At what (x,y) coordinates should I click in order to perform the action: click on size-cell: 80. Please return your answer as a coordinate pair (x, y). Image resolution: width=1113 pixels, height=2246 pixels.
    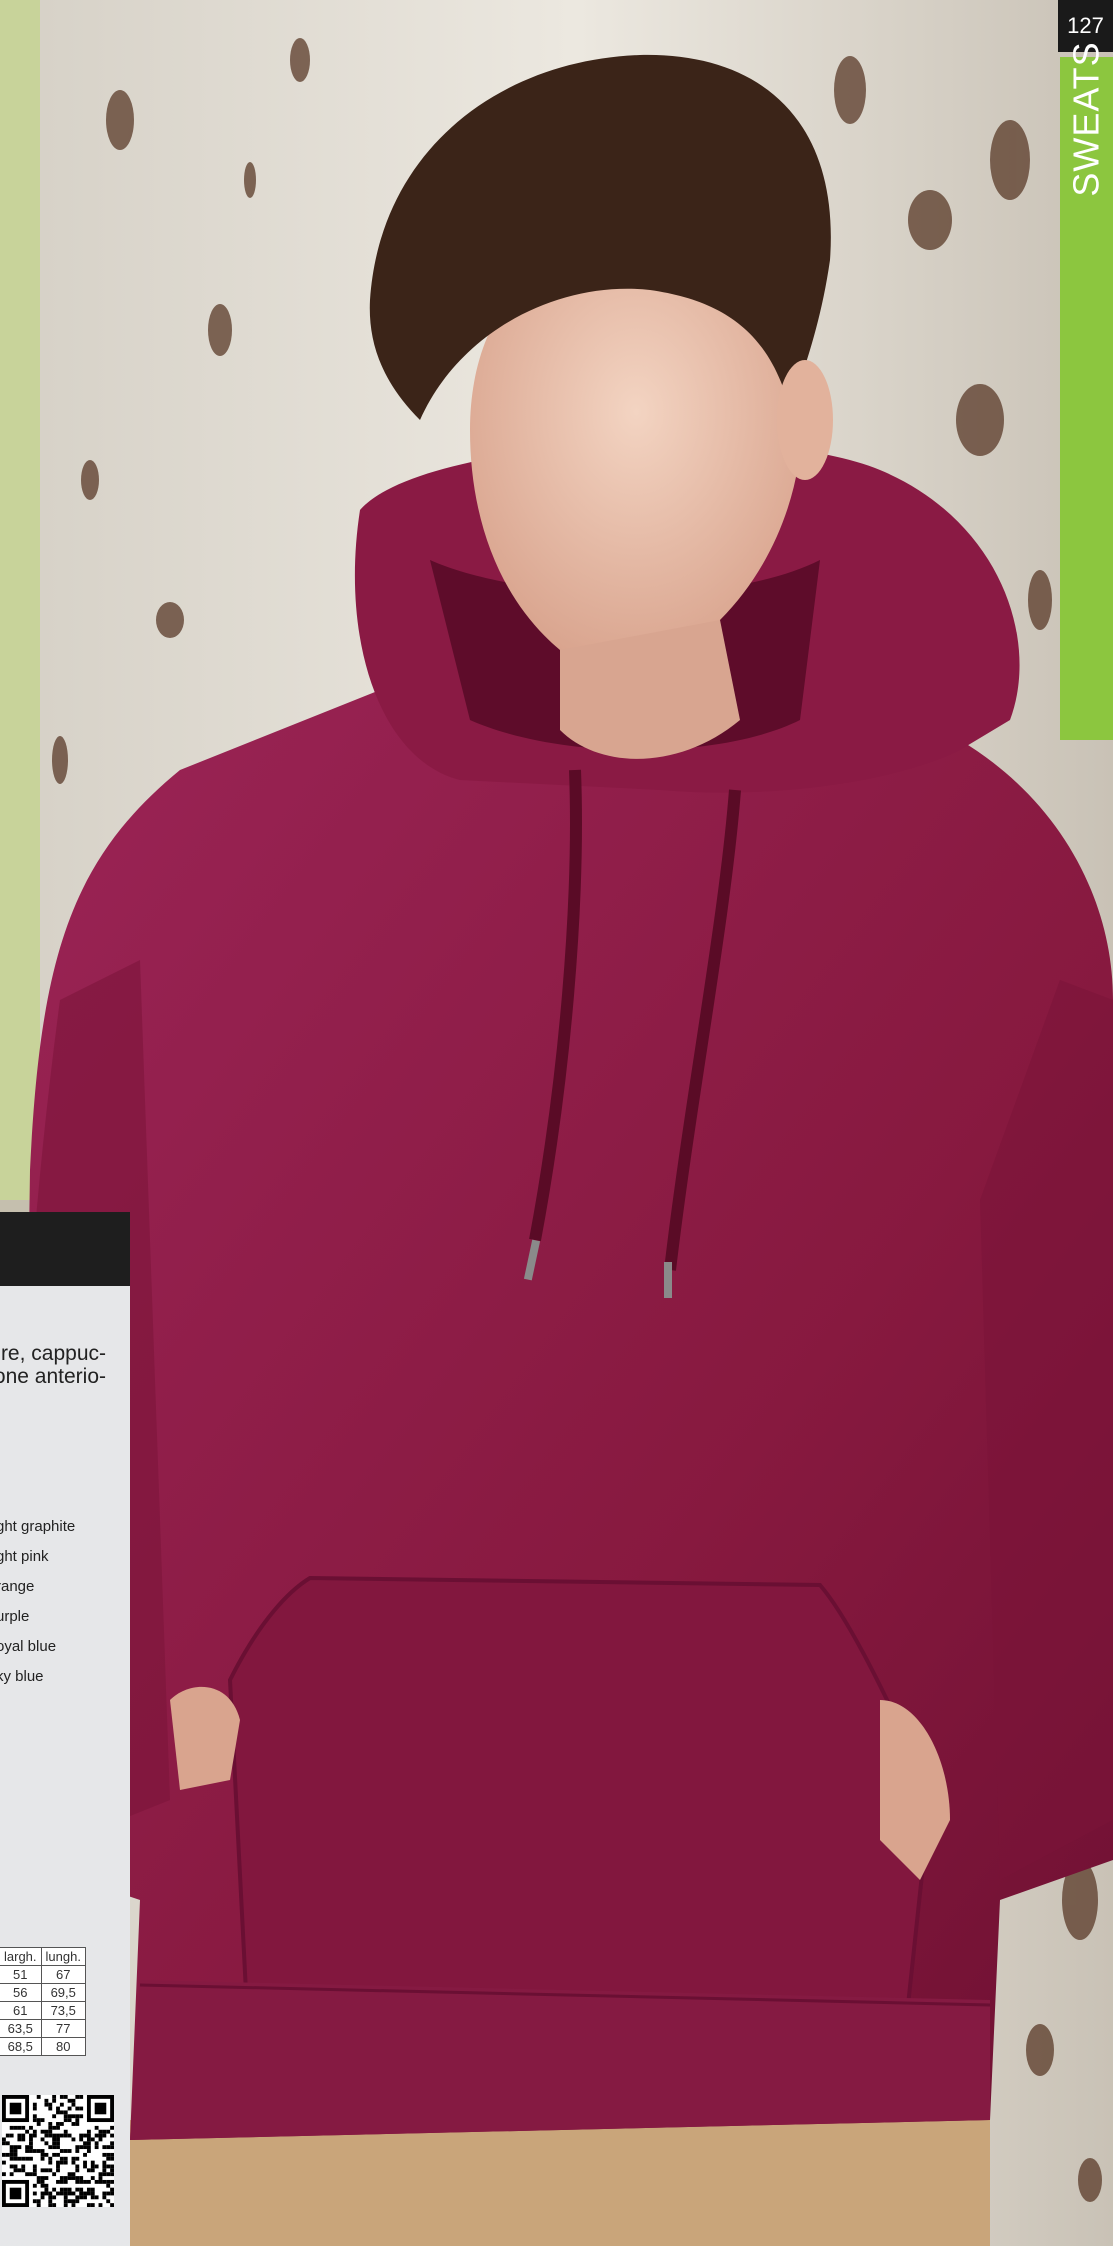
    Looking at the image, I should click on (63, 2046).